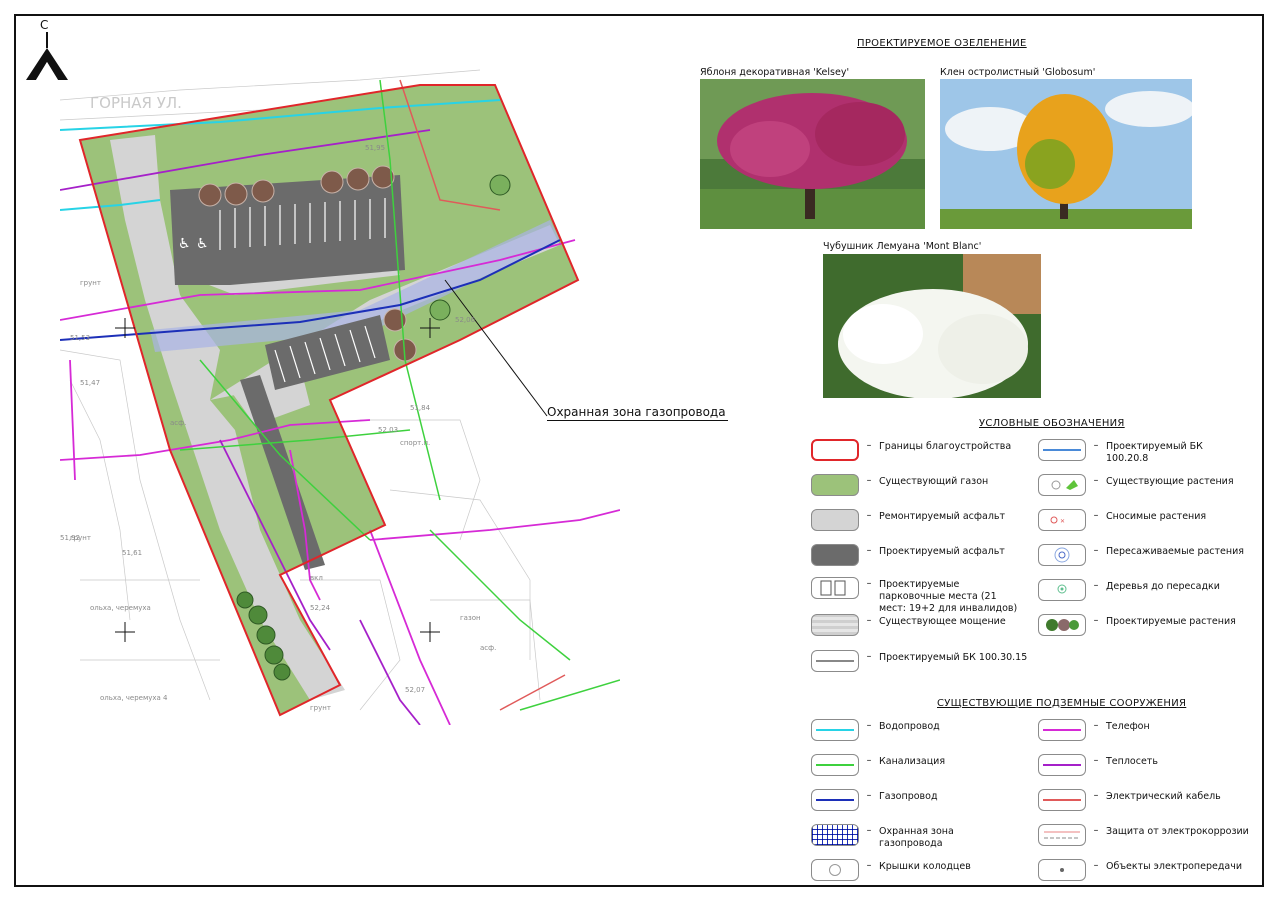 Image resolution: width=1280 pixels, height=905 pixels. I want to click on apple-tree-photo, so click(812, 154).